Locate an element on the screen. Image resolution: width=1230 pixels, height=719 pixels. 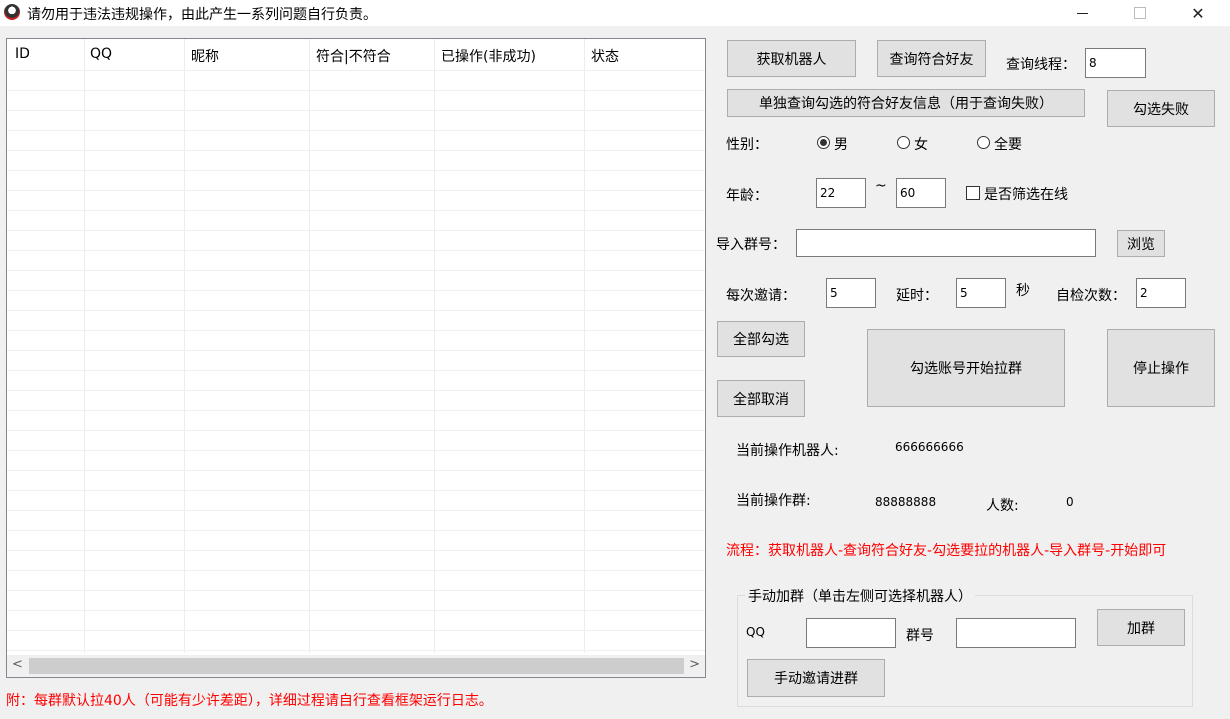
minimize-icon is located at coordinates (1082, 13).